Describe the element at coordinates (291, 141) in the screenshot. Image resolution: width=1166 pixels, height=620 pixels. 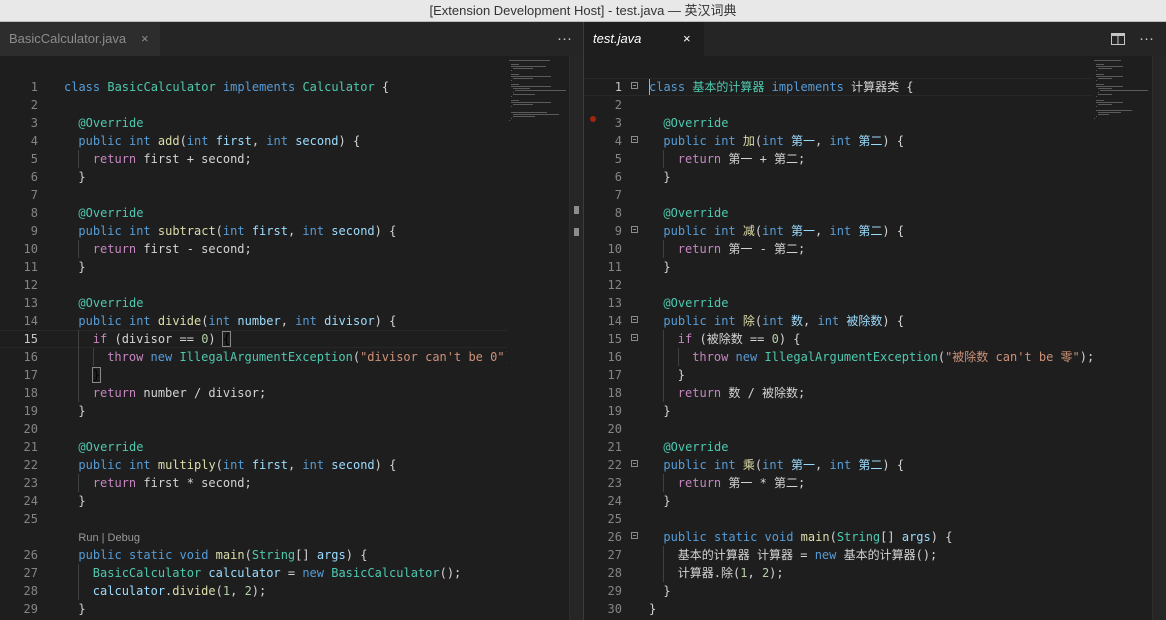
I see `code-line: 4 public int add(int first, int second) {` at that location.